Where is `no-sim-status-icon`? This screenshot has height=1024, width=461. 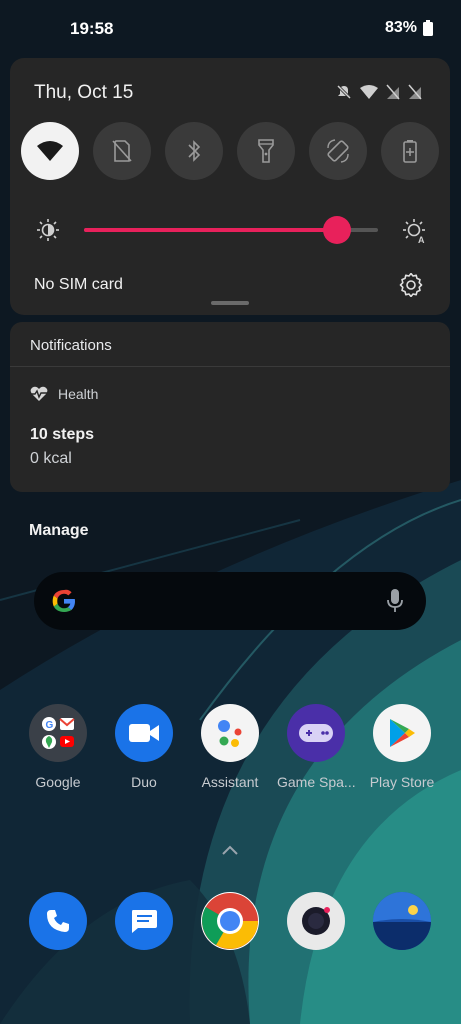 no-sim-status-icon is located at coordinates (393, 92).